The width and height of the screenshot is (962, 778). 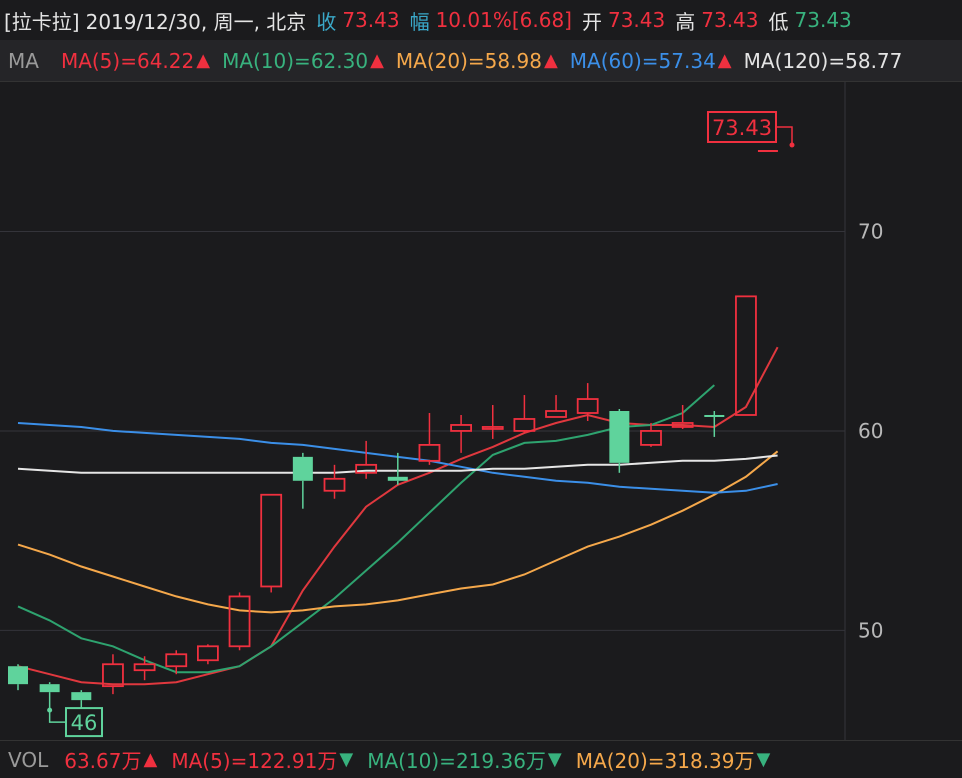 What do you see at coordinates (473, 20) in the screenshot?
I see `change-percent: 10.01%` at bounding box center [473, 20].